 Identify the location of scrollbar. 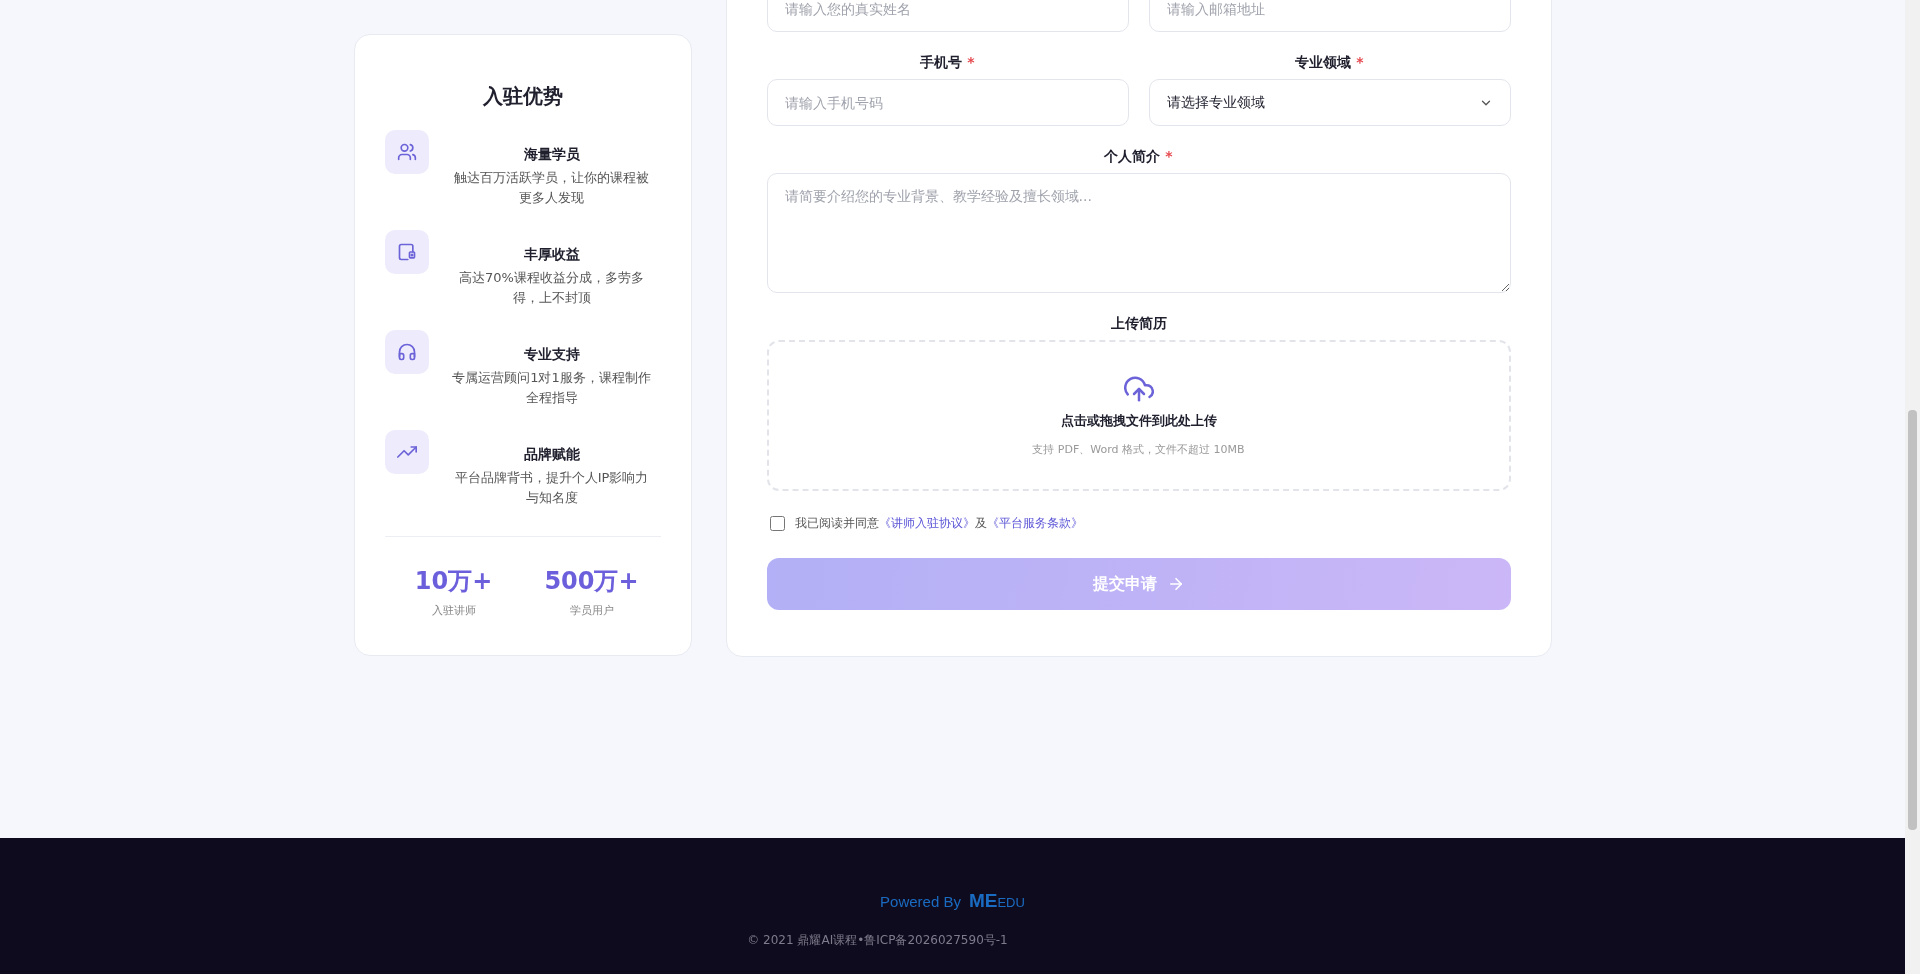
(1912, 487).